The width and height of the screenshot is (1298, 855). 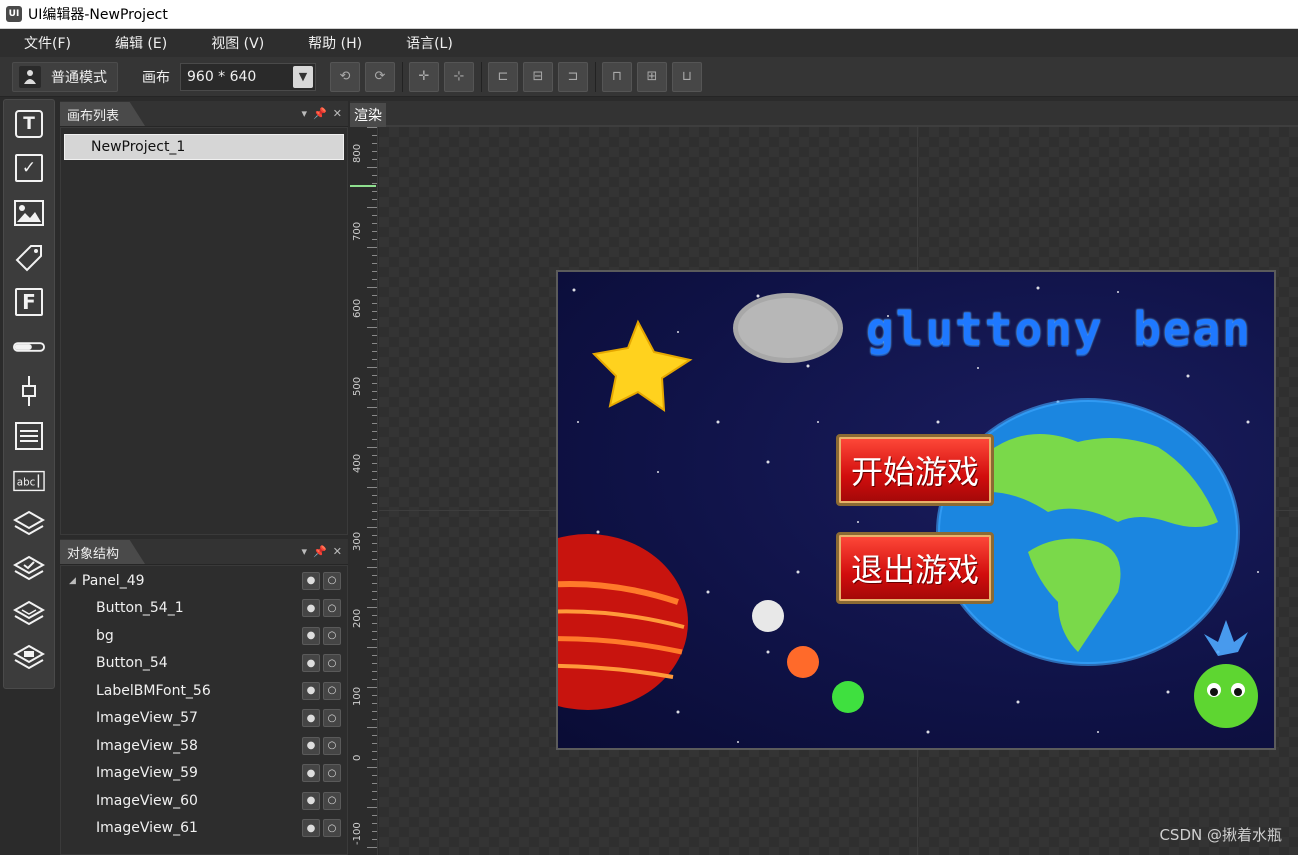 What do you see at coordinates (538, 76) in the screenshot?
I see `align-center-h-icon: ⊟` at bounding box center [538, 76].